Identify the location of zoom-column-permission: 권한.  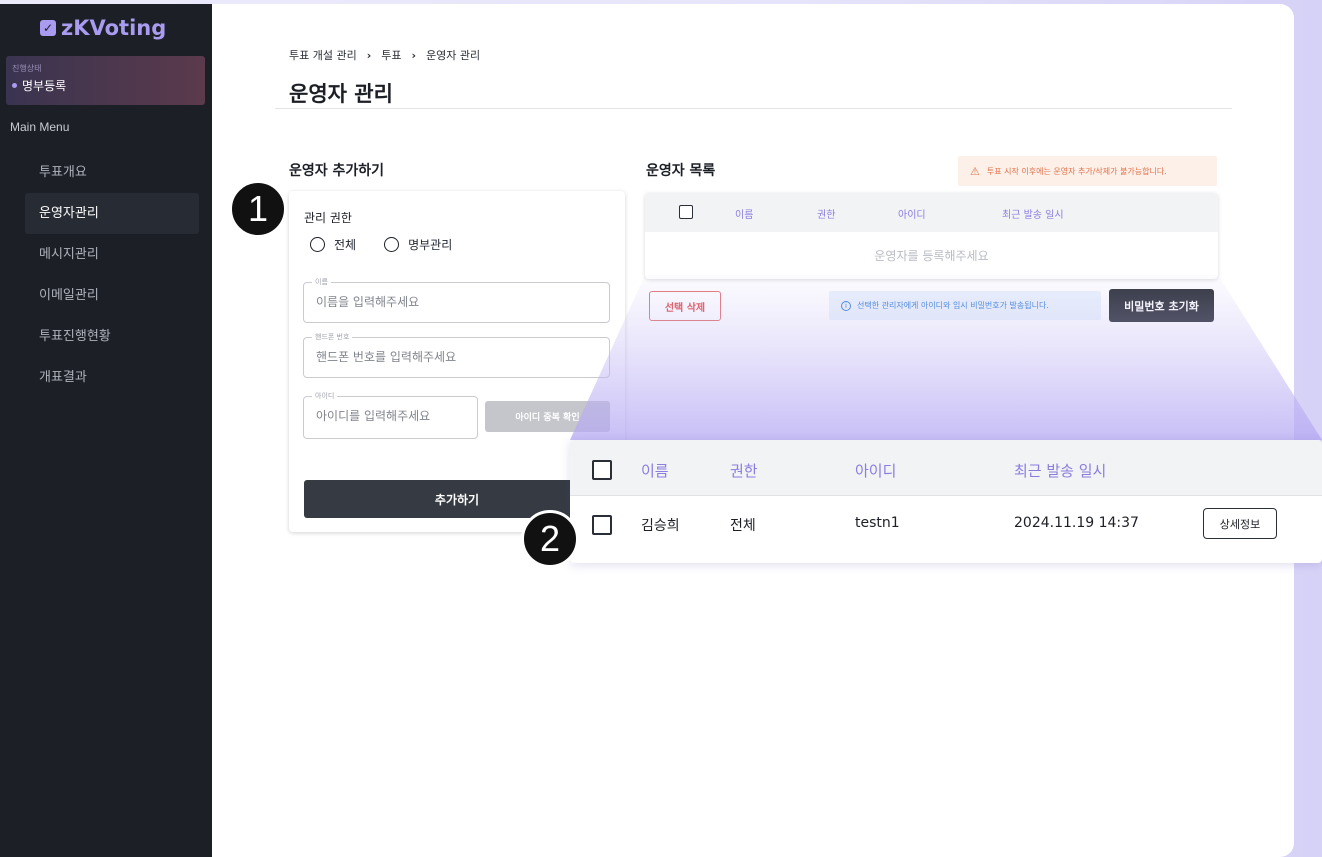
(744, 471).